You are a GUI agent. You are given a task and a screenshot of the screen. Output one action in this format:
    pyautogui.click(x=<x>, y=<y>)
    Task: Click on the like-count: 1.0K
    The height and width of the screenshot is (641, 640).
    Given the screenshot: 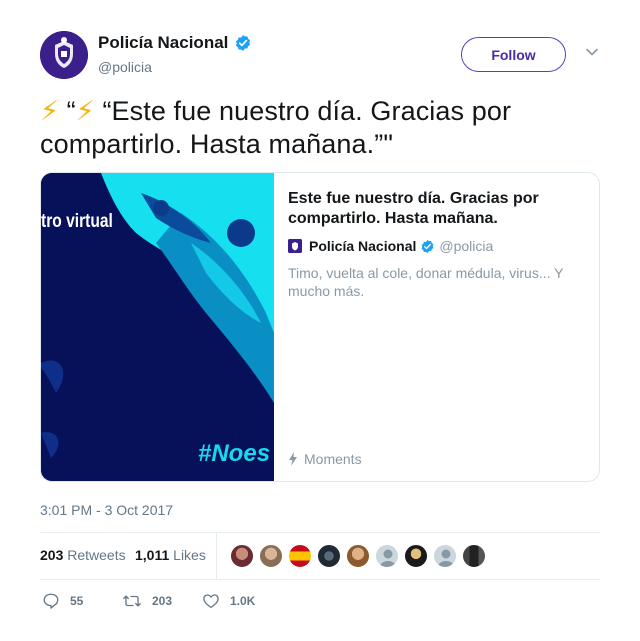 What is the action you would take?
    pyautogui.click(x=243, y=601)
    